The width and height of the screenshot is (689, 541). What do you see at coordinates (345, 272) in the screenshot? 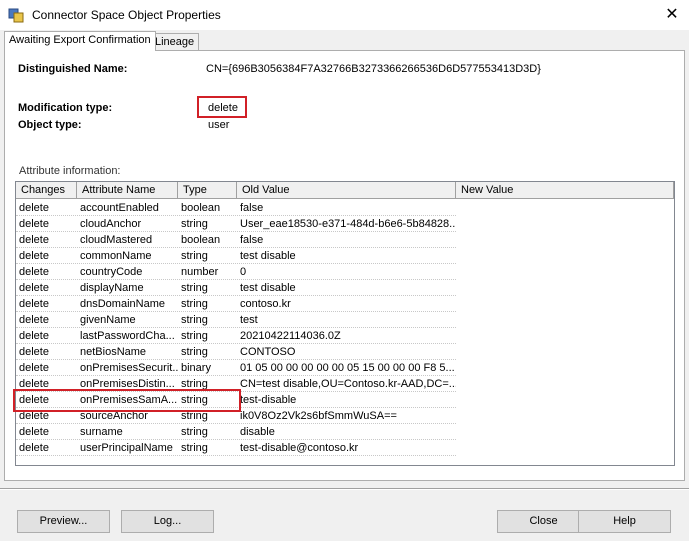
I see `table-row: delete countryCode number 0` at bounding box center [345, 272].